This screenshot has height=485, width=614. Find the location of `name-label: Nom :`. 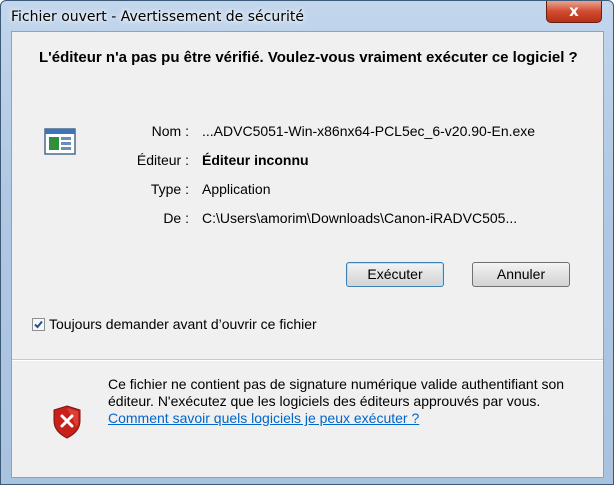

name-label: Nom : is located at coordinates (170, 131).